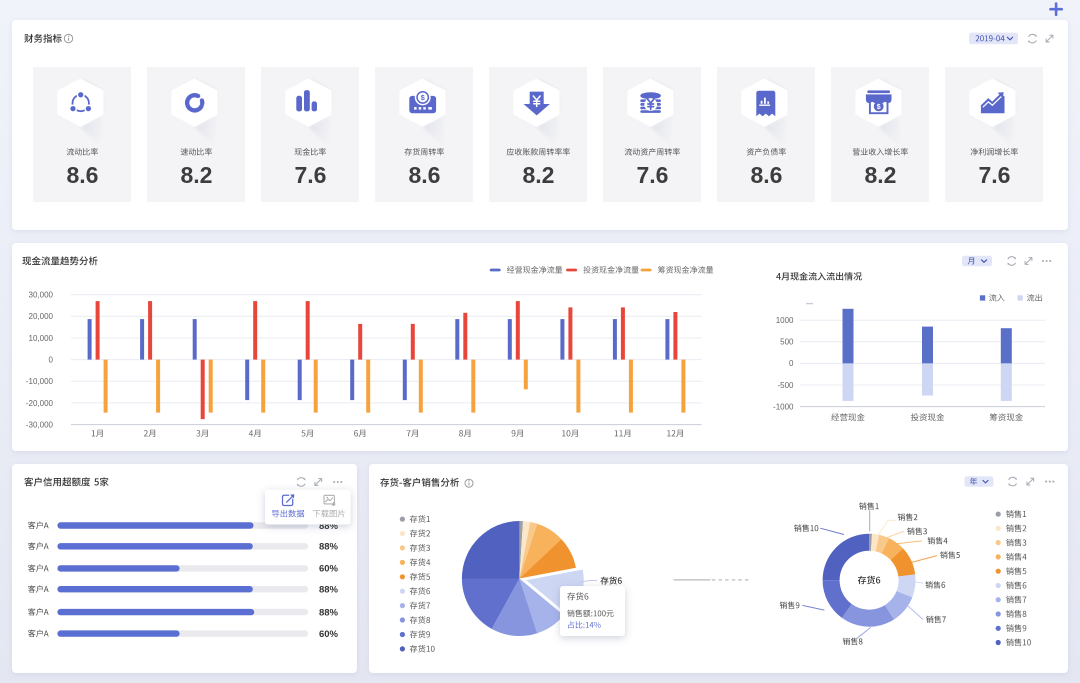 This screenshot has width=1080, height=683. Describe the element at coordinates (787, 342) in the screenshot. I see `svg-text: 500` at that location.